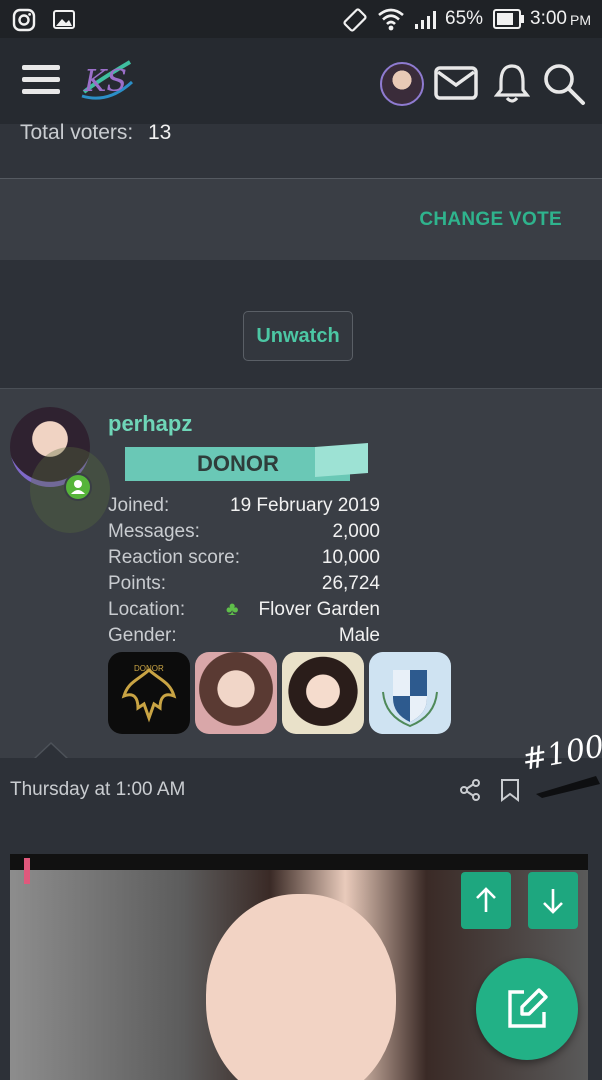 The width and height of the screenshot is (602, 1080). I want to click on stat-value-messages: 2,000, so click(356, 531).